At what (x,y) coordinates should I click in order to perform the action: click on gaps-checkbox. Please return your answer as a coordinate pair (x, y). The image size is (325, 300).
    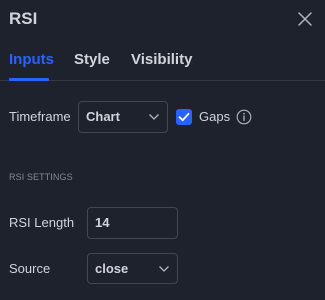
    Looking at the image, I should click on (184, 117).